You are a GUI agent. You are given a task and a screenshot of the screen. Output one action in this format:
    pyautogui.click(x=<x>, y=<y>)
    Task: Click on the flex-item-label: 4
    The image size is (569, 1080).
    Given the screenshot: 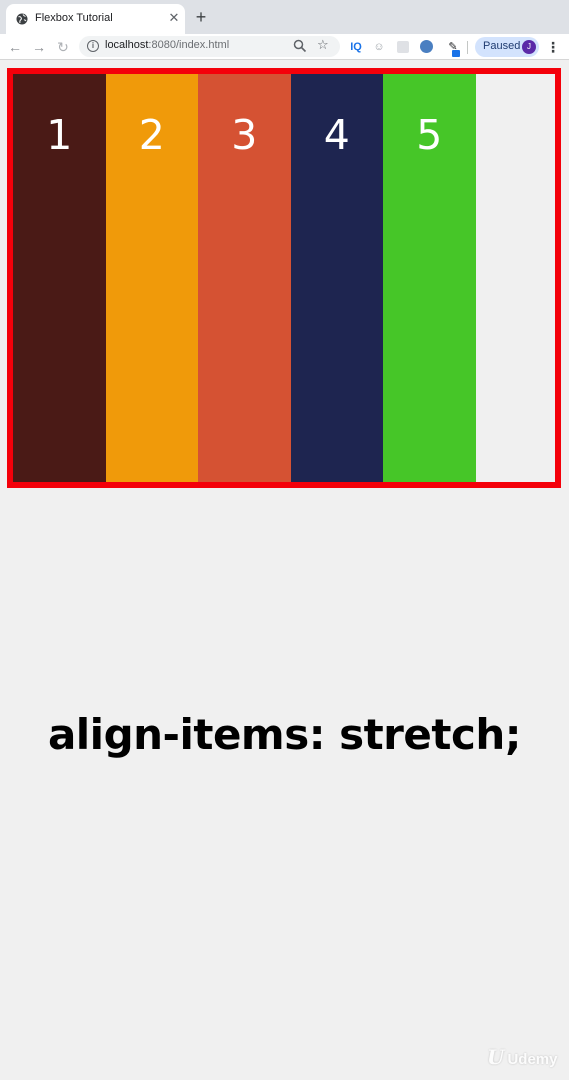 What is the action you would take?
    pyautogui.click(x=336, y=135)
    